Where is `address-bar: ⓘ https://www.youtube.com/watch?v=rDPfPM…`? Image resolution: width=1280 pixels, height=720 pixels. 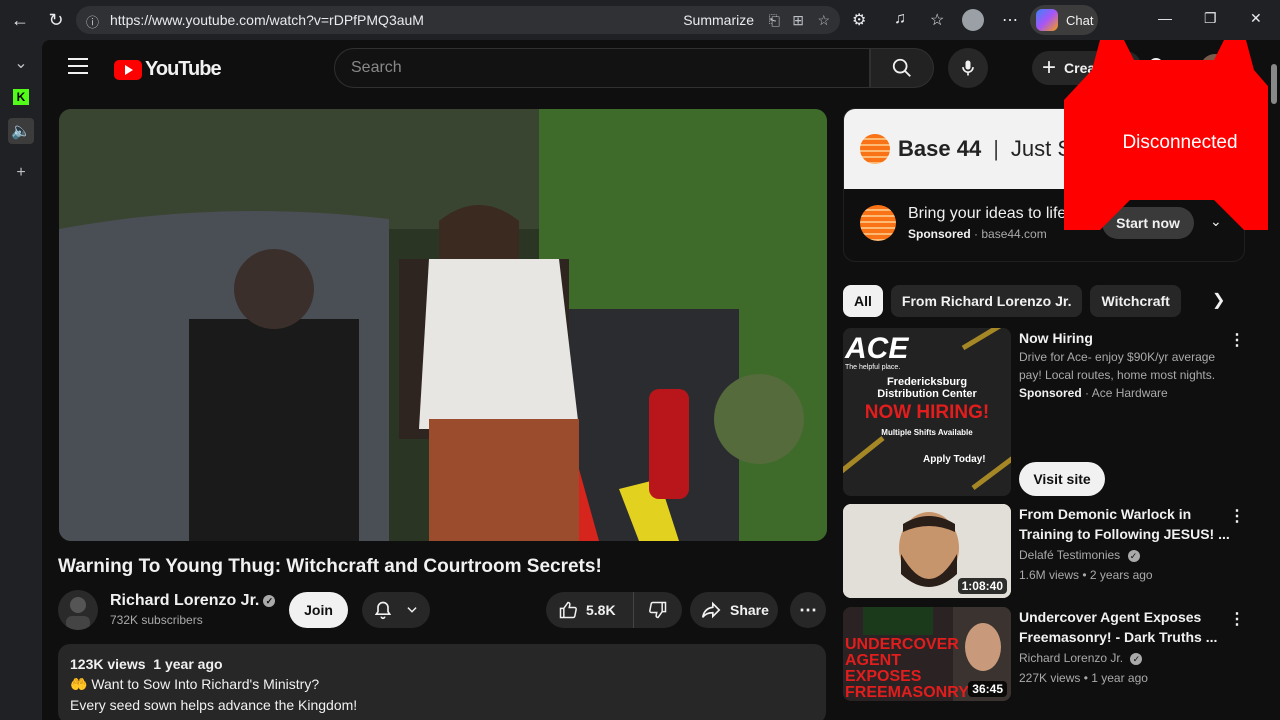 address-bar: ⓘ https://www.youtube.com/watch?v=rDPfPM… is located at coordinates (458, 20).